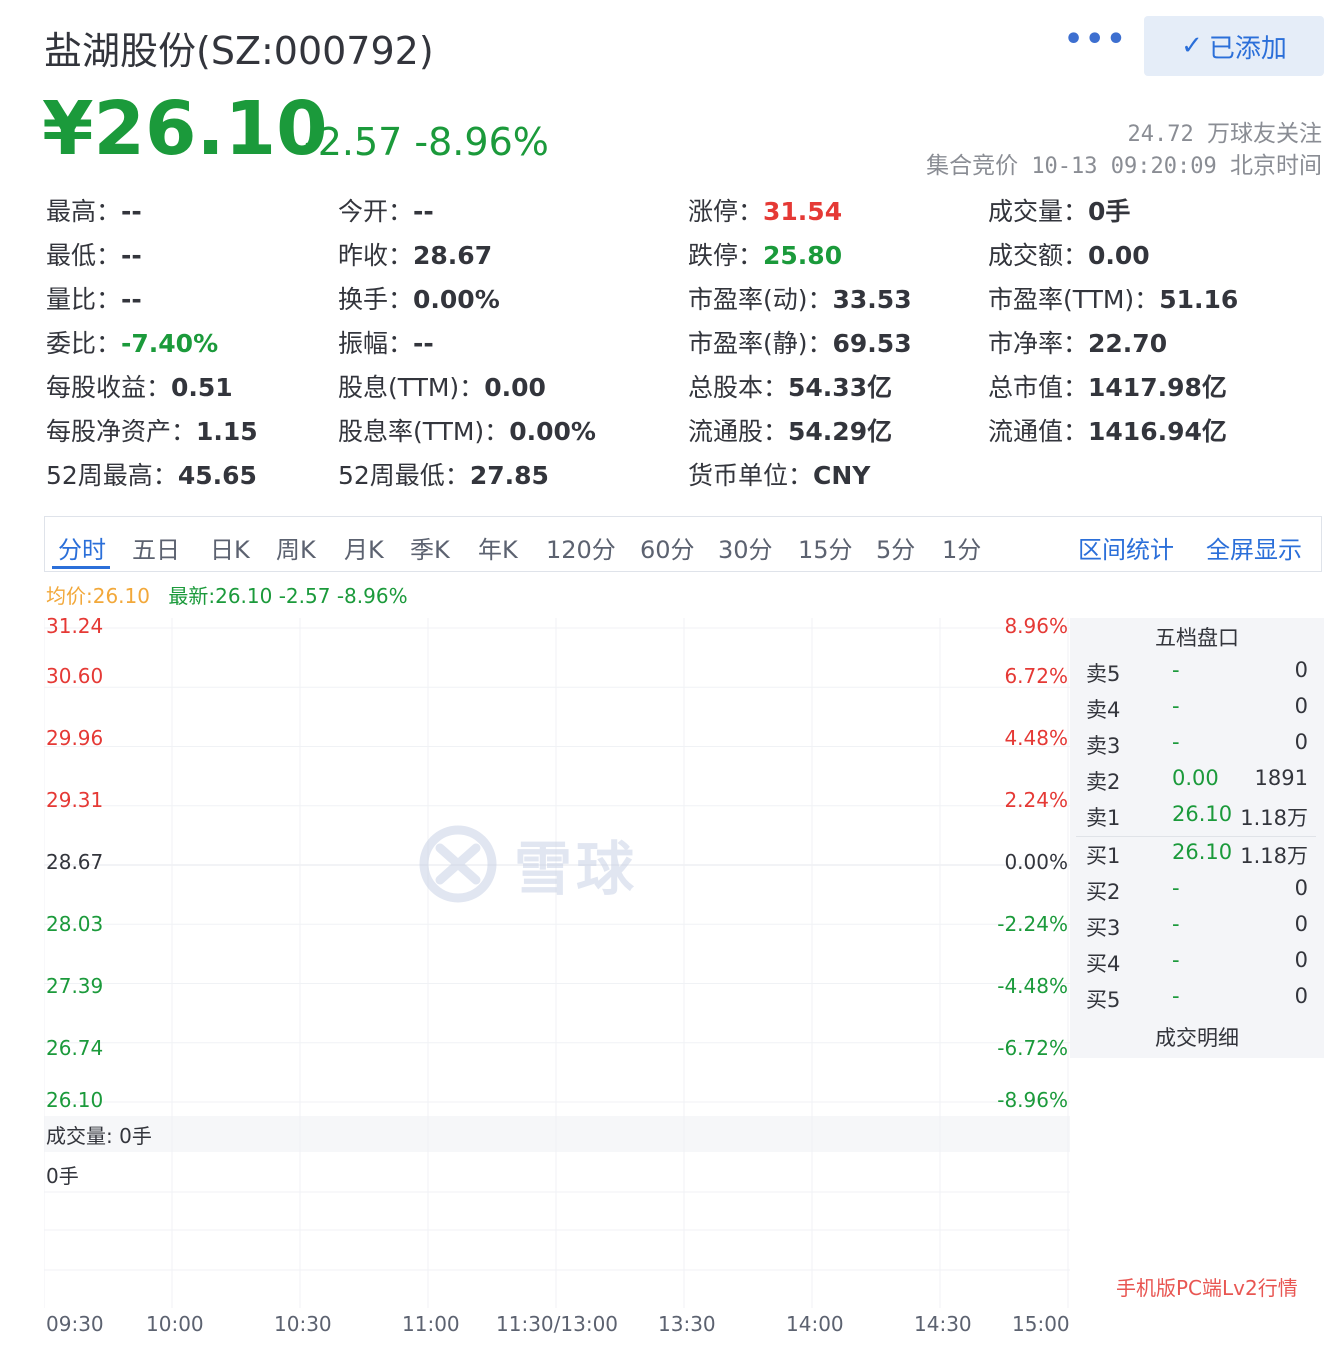 This screenshot has width=1332, height=1360. I want to click on quote-item: 市盈率(动)：33.53, so click(800, 298).